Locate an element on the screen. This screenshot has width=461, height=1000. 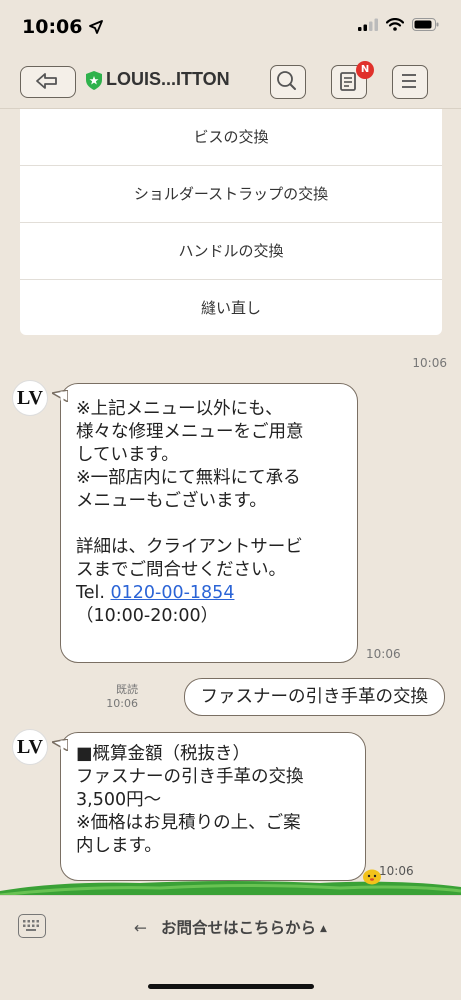
menu-icon is located at coordinates (409, 81).